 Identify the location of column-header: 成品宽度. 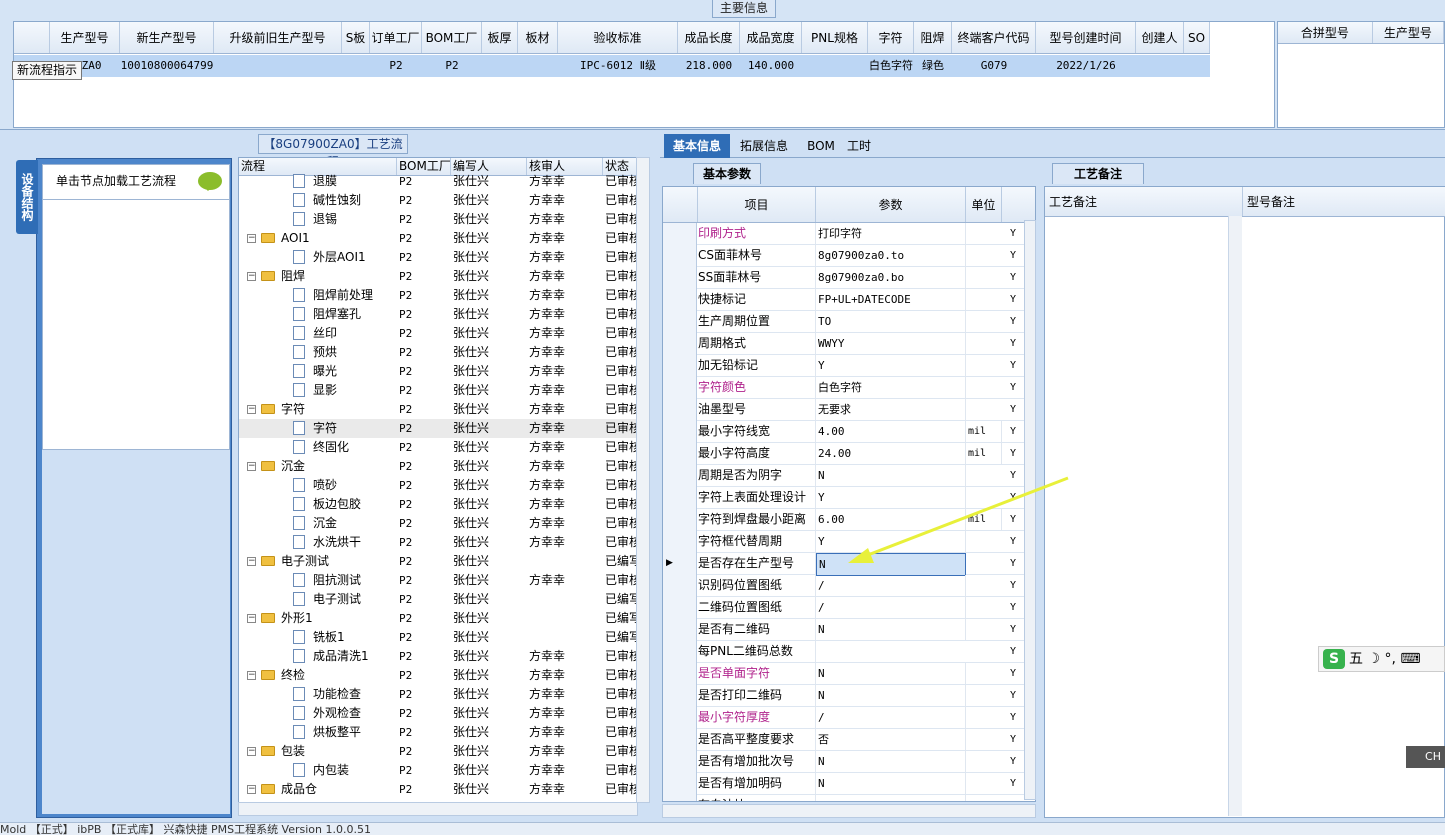
(771, 37).